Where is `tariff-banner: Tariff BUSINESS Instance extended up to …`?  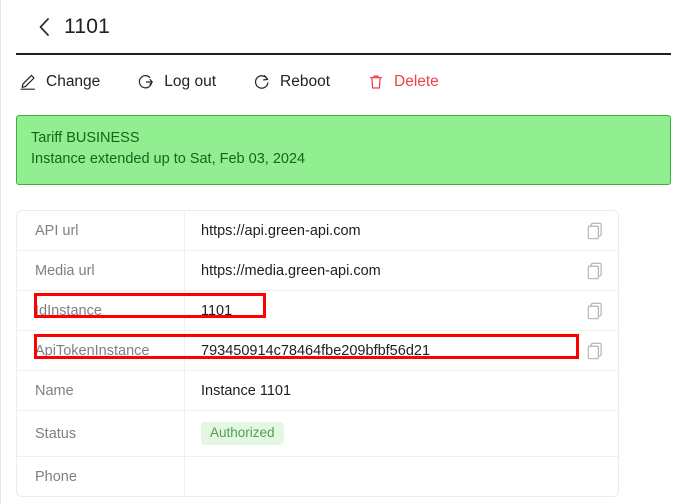 tariff-banner: Tariff BUSINESS Instance extended up to … is located at coordinates (343, 150).